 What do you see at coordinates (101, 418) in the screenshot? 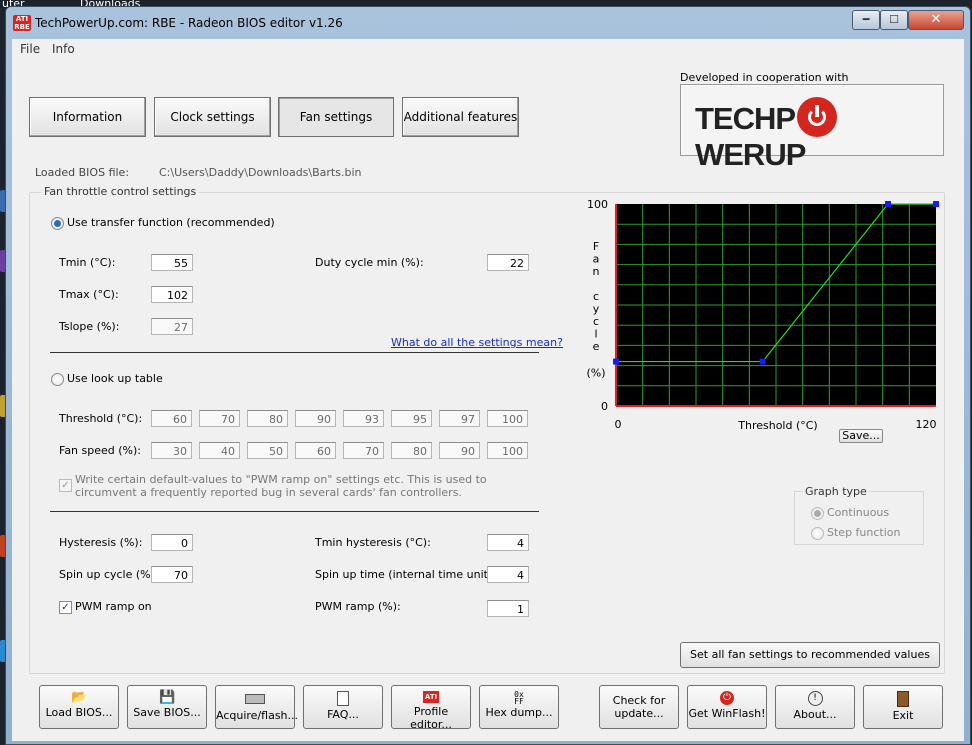
I see `threshold-label: Threshold (°C):` at bounding box center [101, 418].